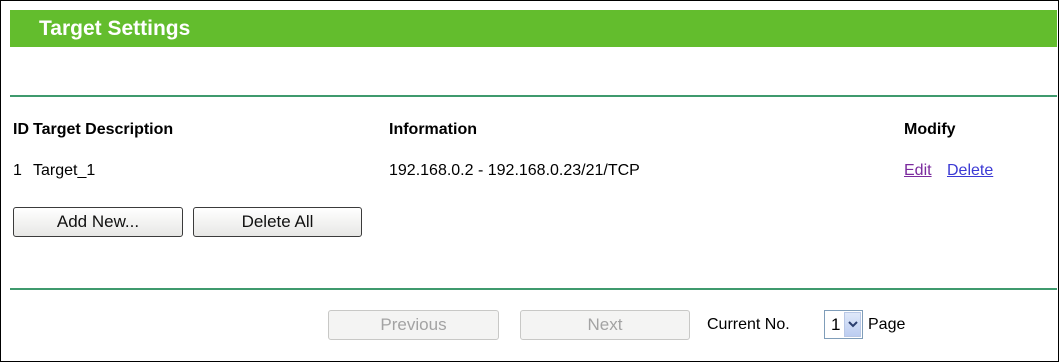 The width and height of the screenshot is (1059, 362). What do you see at coordinates (433, 129) in the screenshot?
I see `column-header-information: Information` at bounding box center [433, 129].